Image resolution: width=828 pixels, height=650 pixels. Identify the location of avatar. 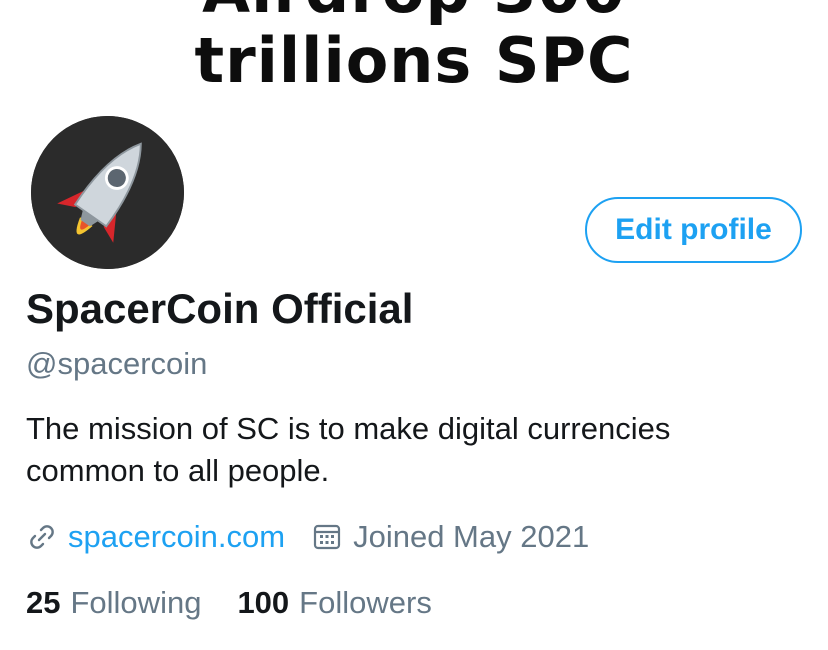
(107, 192).